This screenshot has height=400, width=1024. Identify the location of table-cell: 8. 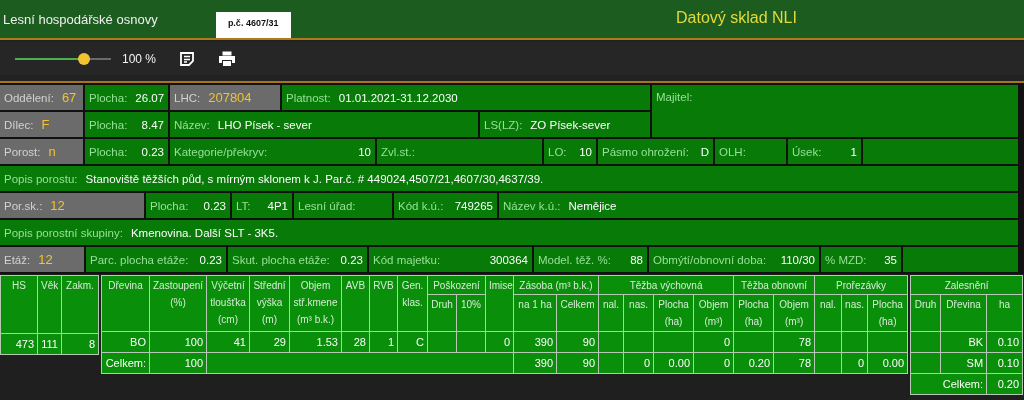
(80, 344).